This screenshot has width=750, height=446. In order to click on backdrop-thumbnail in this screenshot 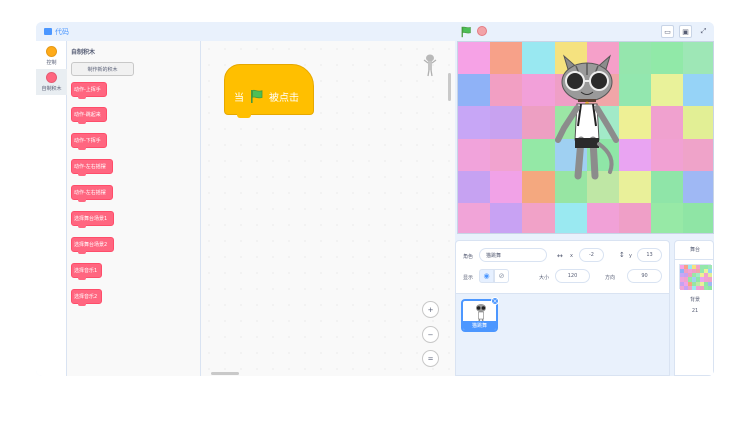, I will do `click(695, 277)`.